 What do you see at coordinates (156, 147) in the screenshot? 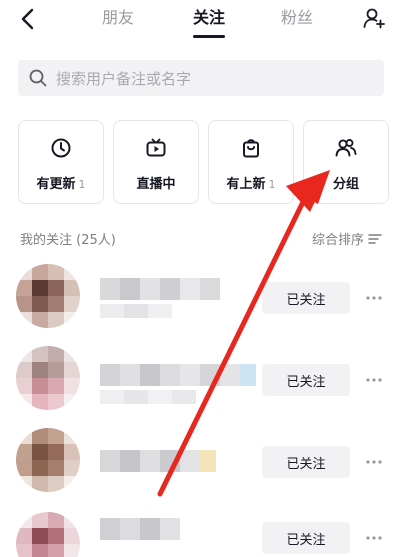
I see `tv-icon` at bounding box center [156, 147].